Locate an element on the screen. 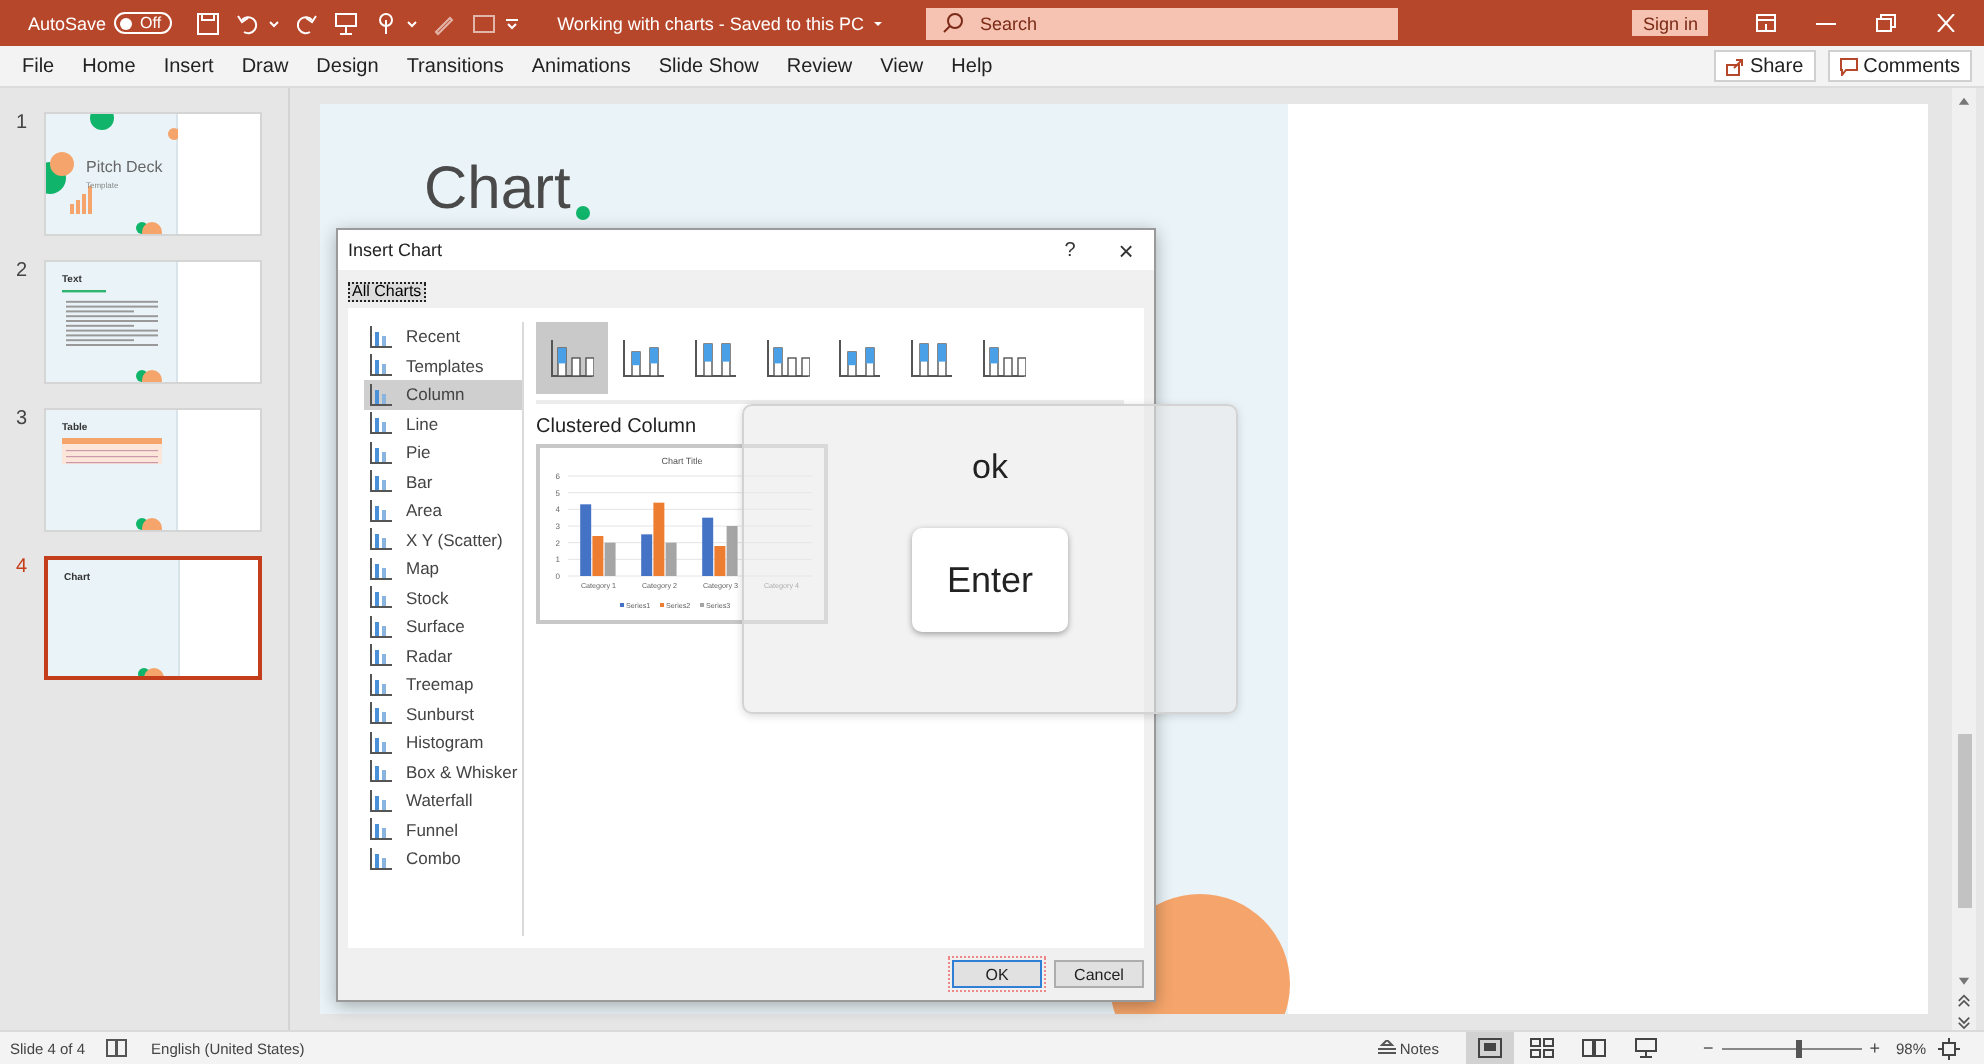  scroll-bar is located at coordinates (1964, 559).